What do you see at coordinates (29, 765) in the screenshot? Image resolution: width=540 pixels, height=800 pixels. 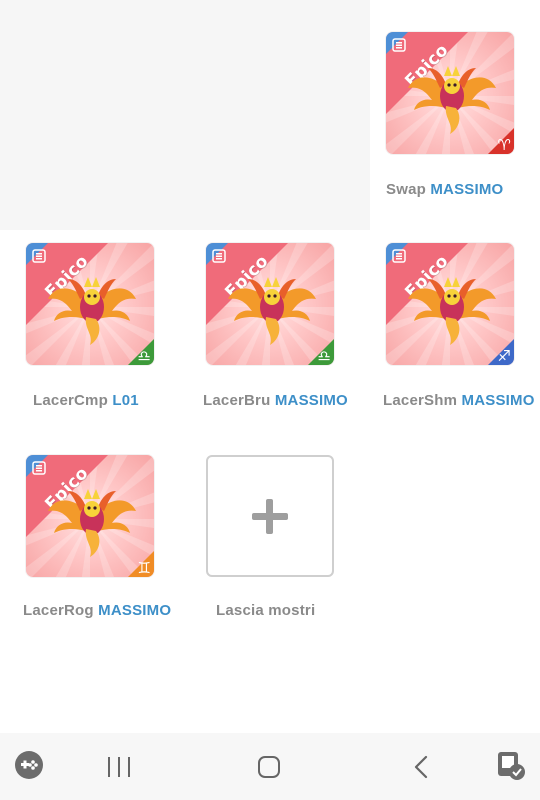 I see `gamepad-icon` at bounding box center [29, 765].